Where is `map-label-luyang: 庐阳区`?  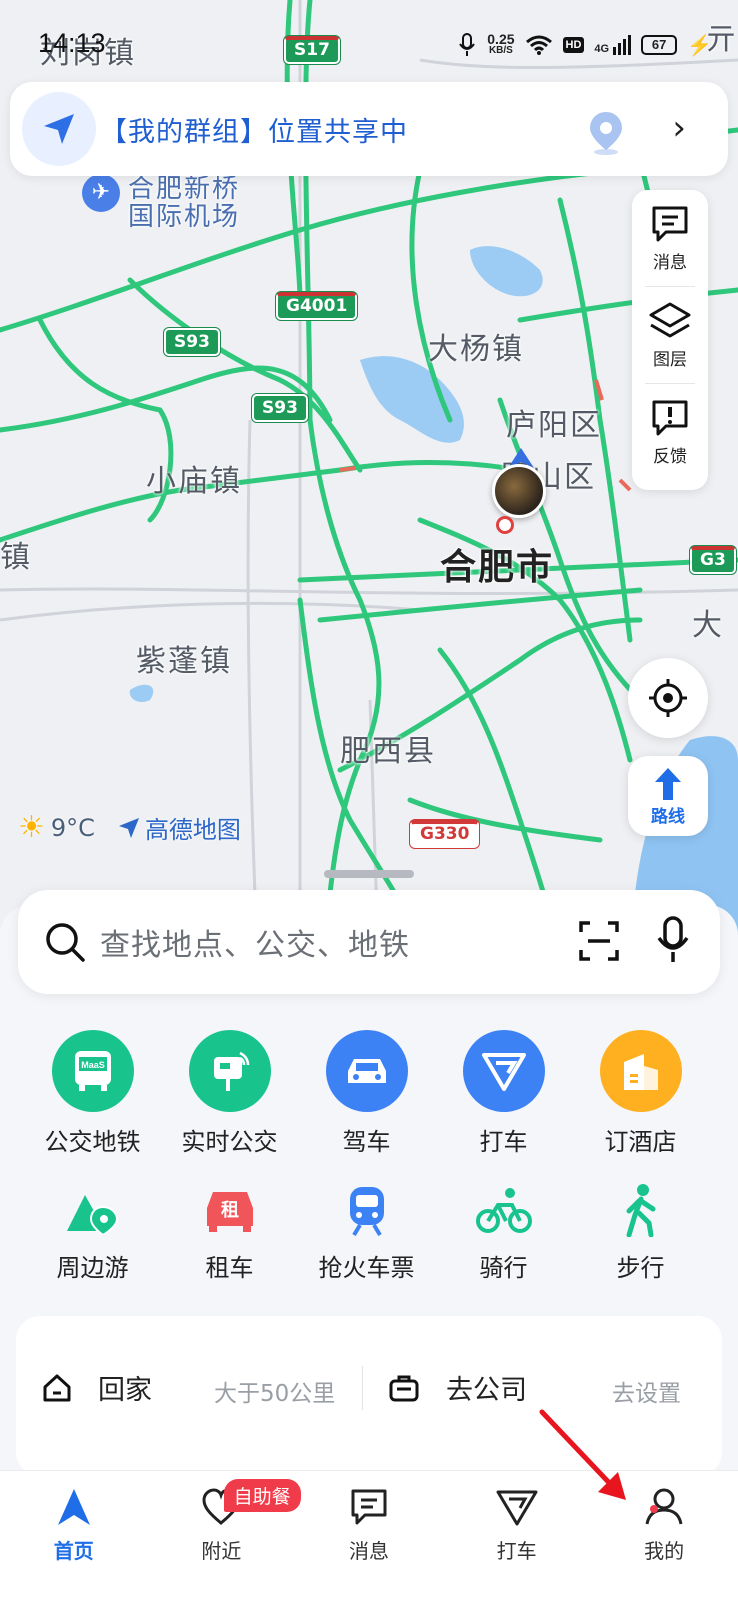 map-label-luyang: 庐阳区 is located at coordinates (554, 425).